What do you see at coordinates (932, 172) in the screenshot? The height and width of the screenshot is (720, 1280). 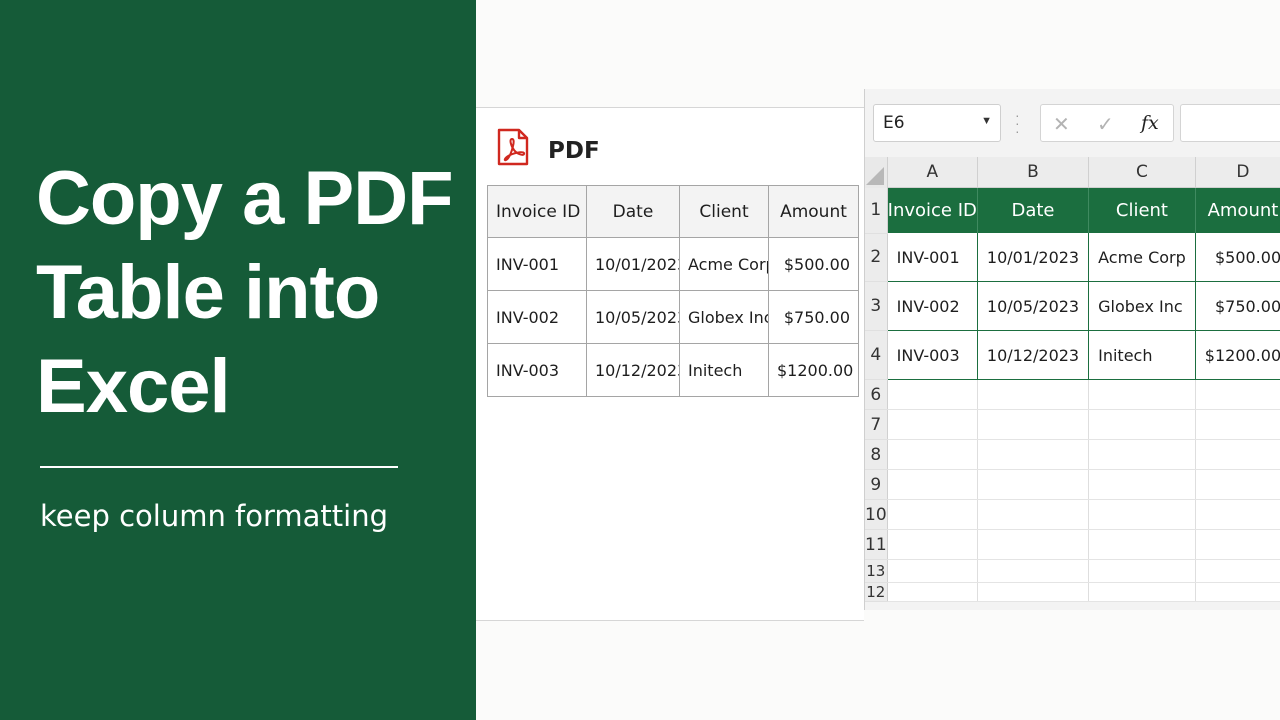 I see `column-header-a: A` at bounding box center [932, 172].